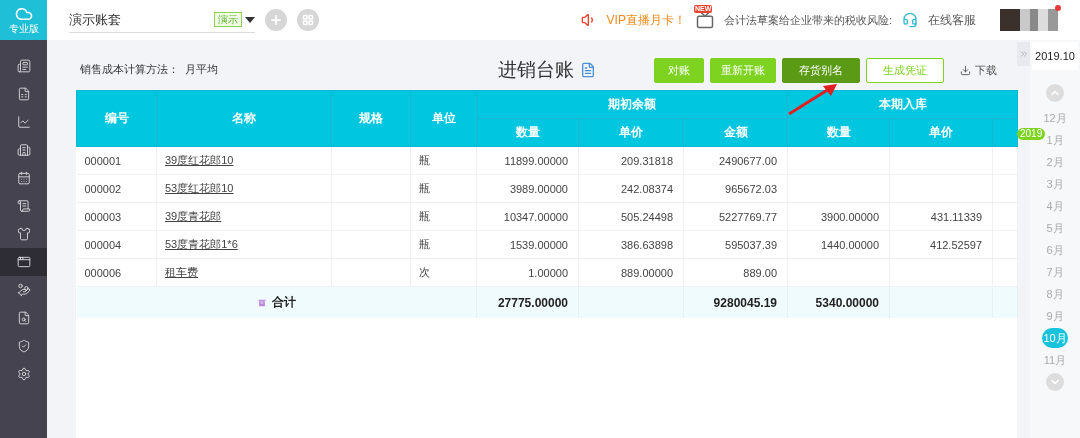 The image size is (1080, 438). Describe the element at coordinates (261, 302) in the screenshot. I see `box-icon` at that location.